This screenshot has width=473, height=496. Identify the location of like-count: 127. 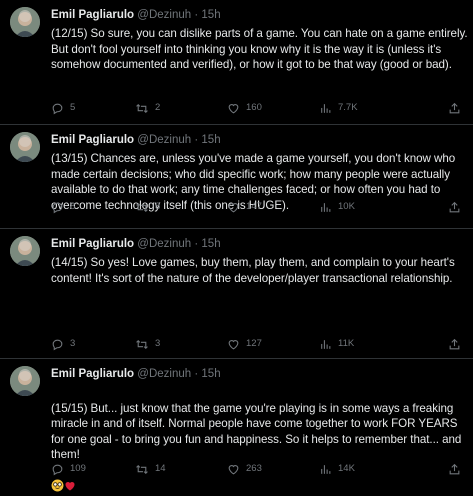
(254, 343).